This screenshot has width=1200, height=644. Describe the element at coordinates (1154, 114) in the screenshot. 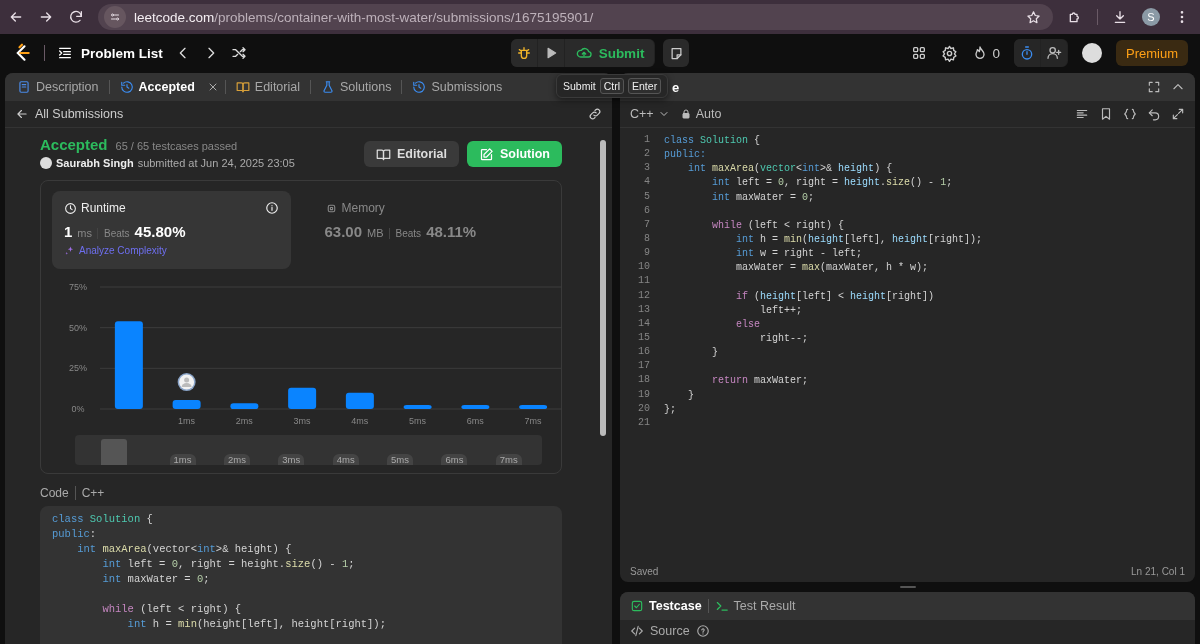

I see `undo-icon` at that location.